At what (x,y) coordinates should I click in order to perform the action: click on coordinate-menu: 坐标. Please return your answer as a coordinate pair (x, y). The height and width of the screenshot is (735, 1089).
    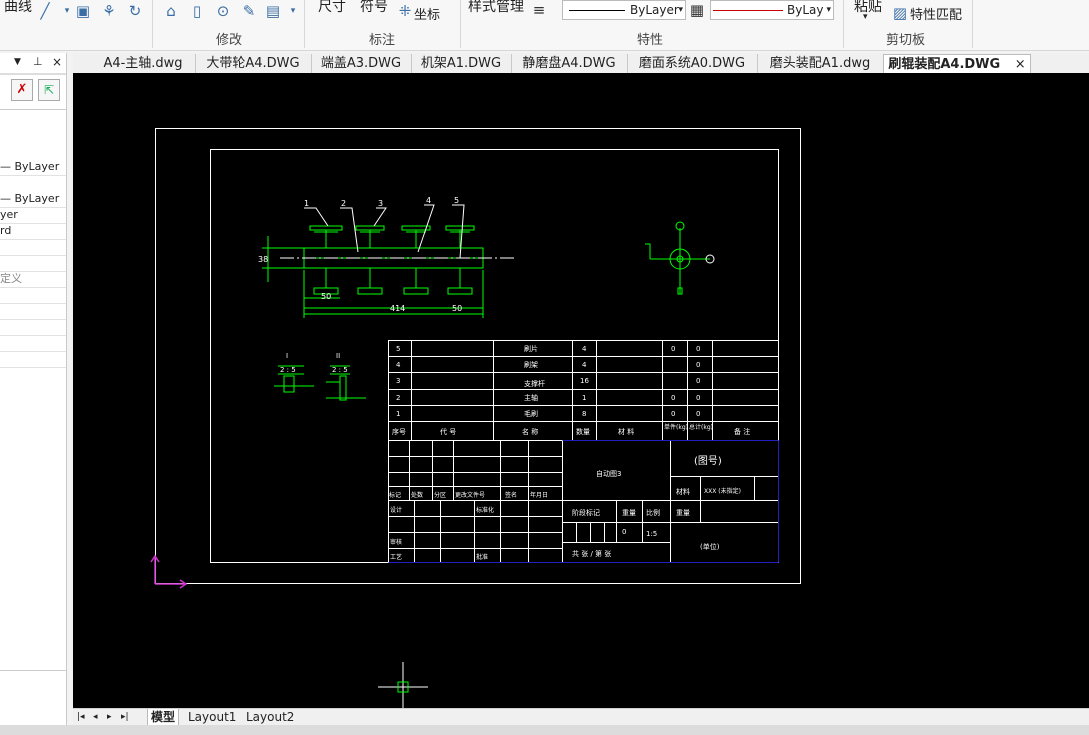
    Looking at the image, I should click on (427, 13).